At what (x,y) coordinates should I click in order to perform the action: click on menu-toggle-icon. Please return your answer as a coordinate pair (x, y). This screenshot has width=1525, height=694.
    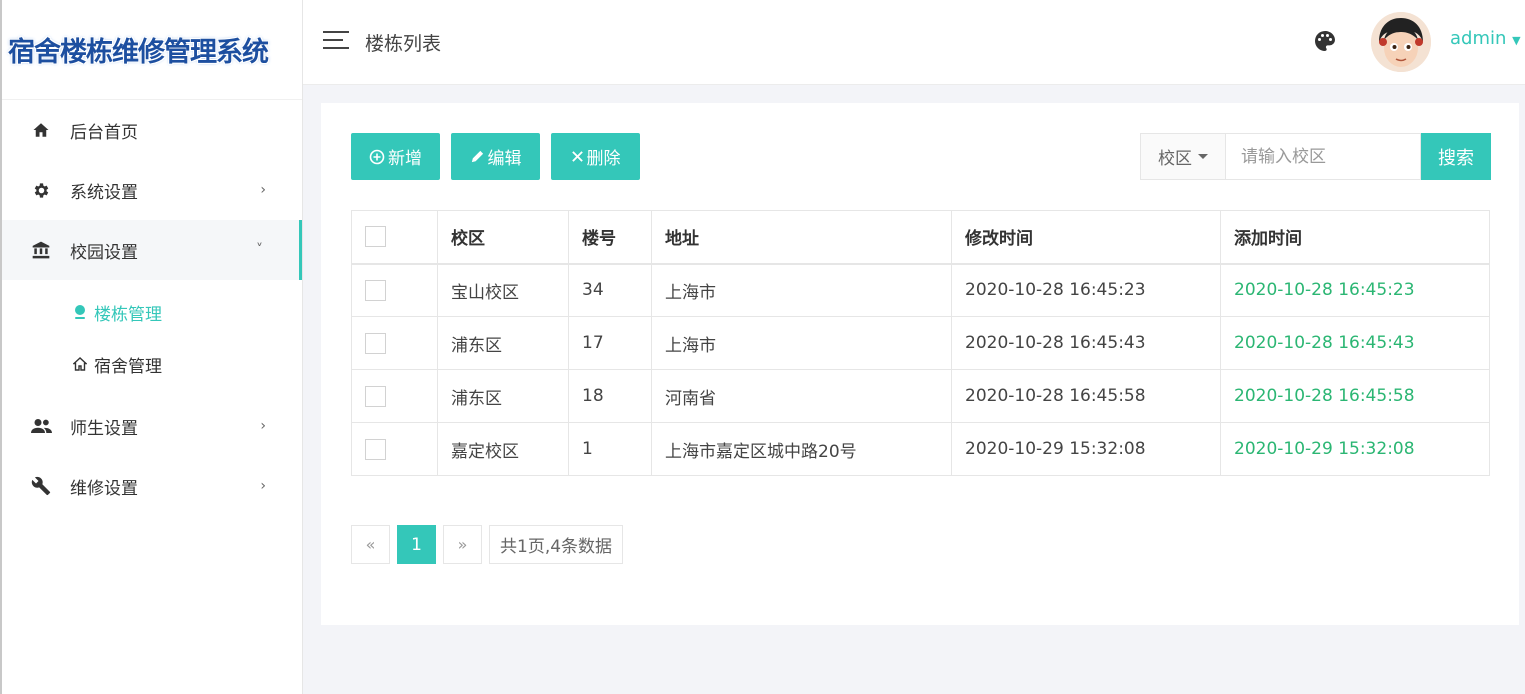
    Looking at the image, I should click on (336, 41).